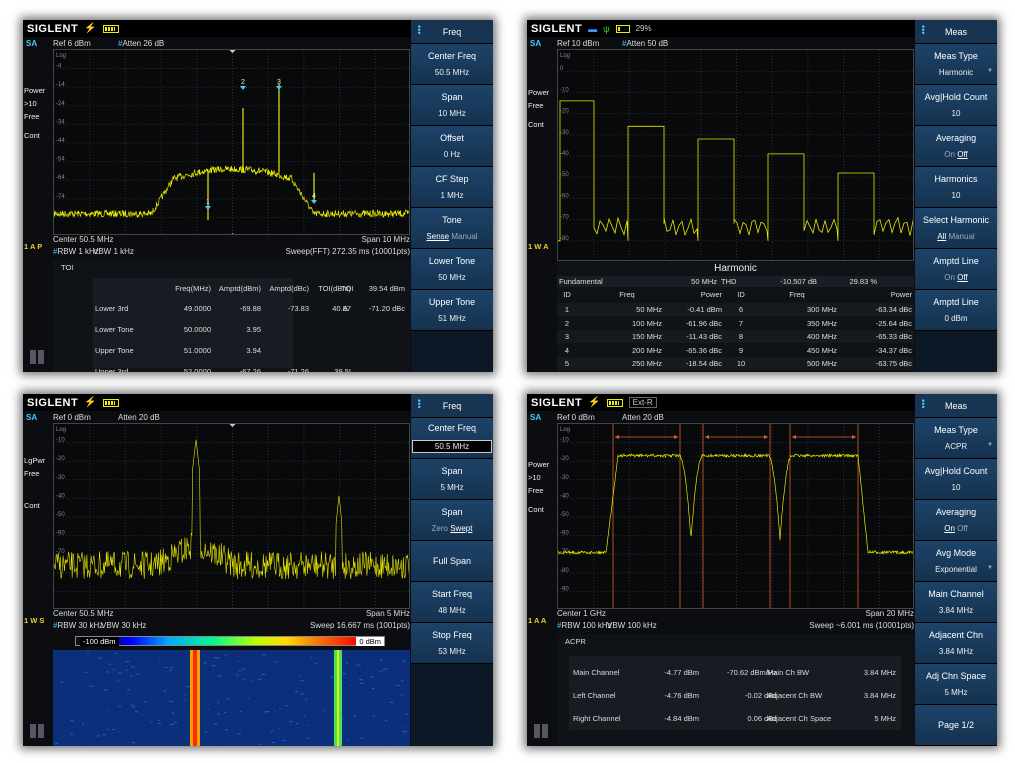  Describe the element at coordinates (452, 105) in the screenshot. I see `softkey-span: Span 10 MHz` at that location.